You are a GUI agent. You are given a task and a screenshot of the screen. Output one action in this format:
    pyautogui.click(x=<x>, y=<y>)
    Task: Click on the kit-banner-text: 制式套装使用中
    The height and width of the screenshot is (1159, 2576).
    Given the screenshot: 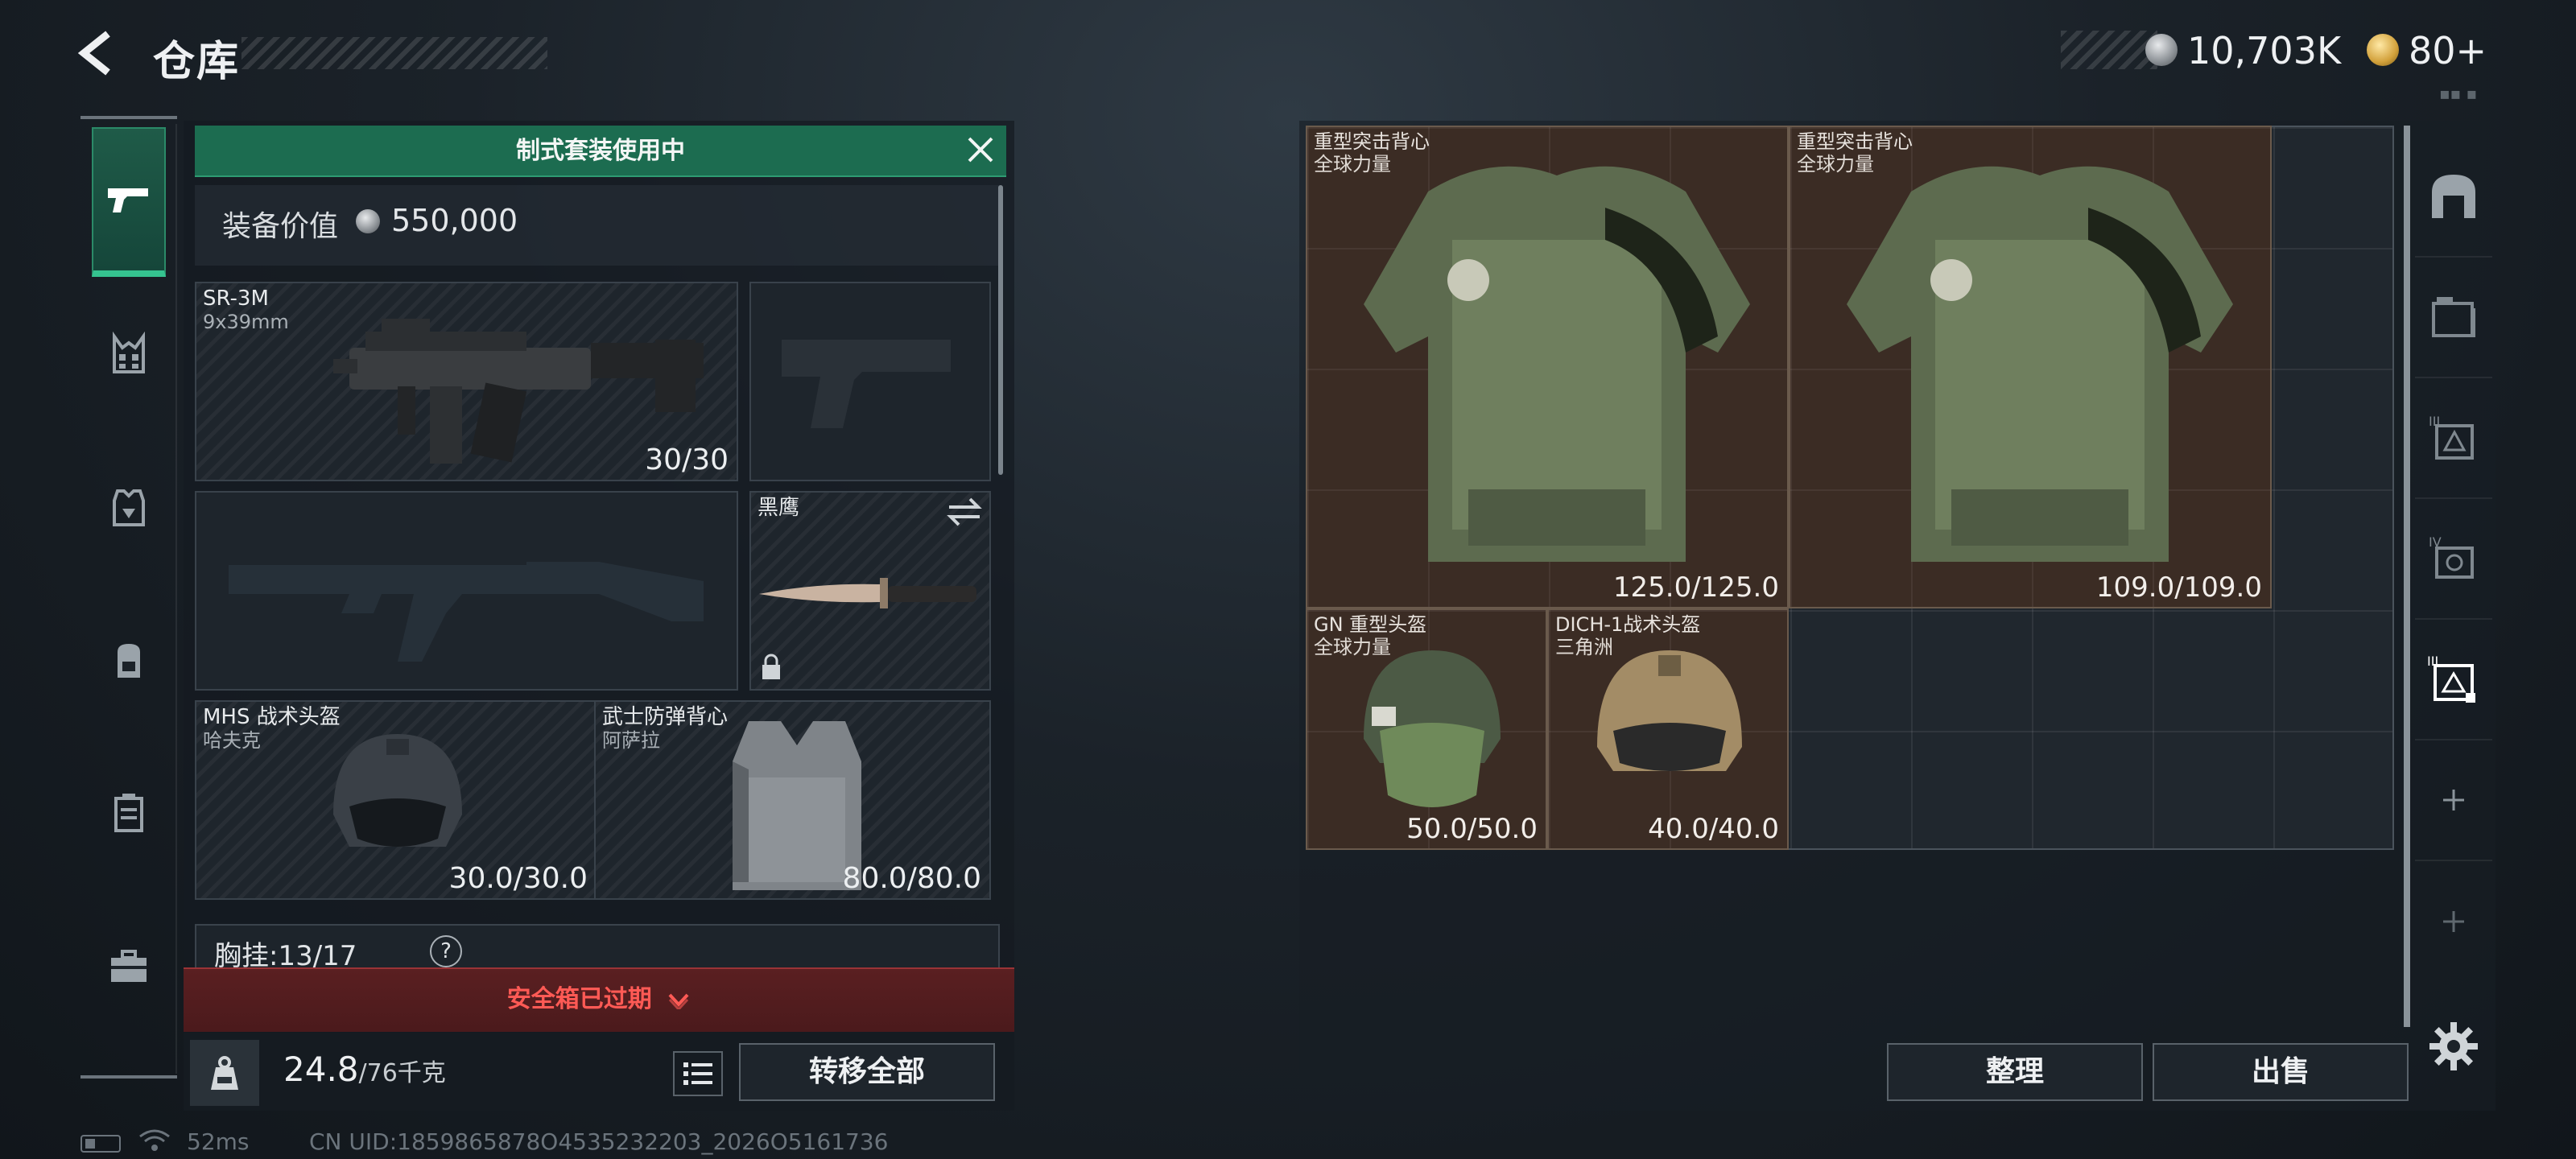 What is the action you would take?
    pyautogui.click(x=600, y=151)
    